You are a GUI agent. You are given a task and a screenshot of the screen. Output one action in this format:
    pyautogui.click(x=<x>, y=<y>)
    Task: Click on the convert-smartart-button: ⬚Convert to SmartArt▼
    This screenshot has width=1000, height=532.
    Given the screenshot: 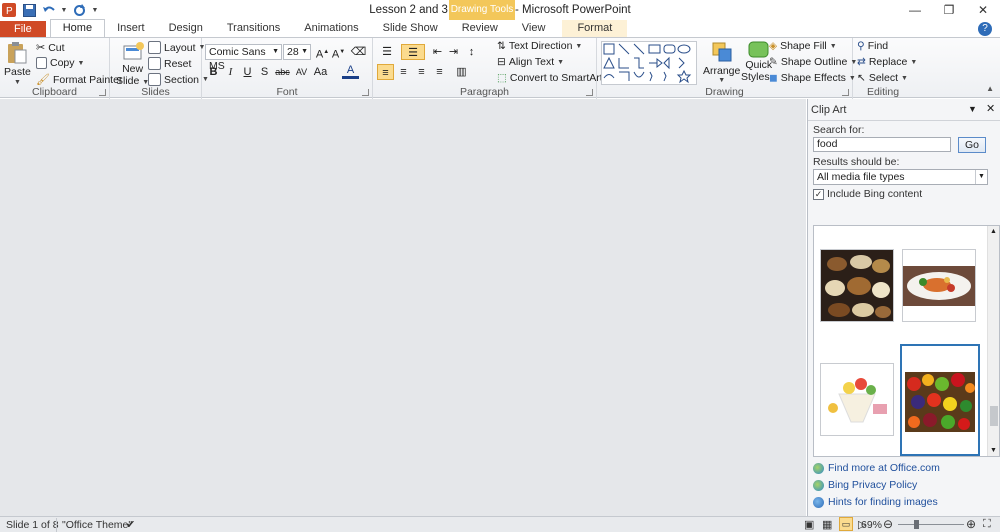 What is the action you would take?
    pyautogui.click(x=555, y=78)
    